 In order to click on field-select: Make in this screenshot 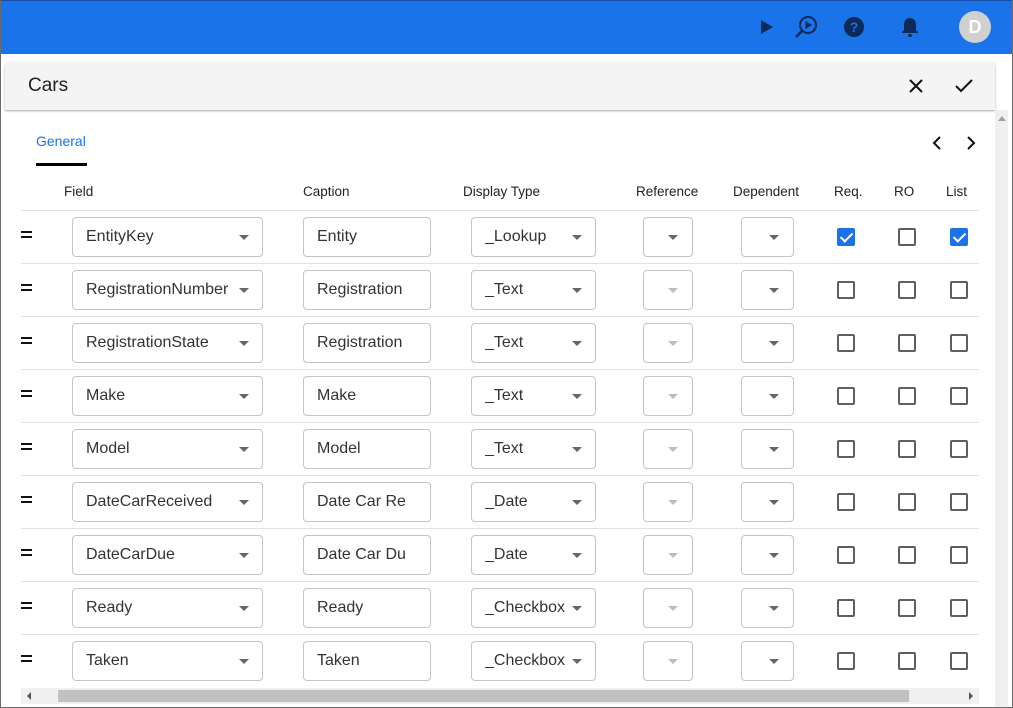, I will do `click(167, 396)`.